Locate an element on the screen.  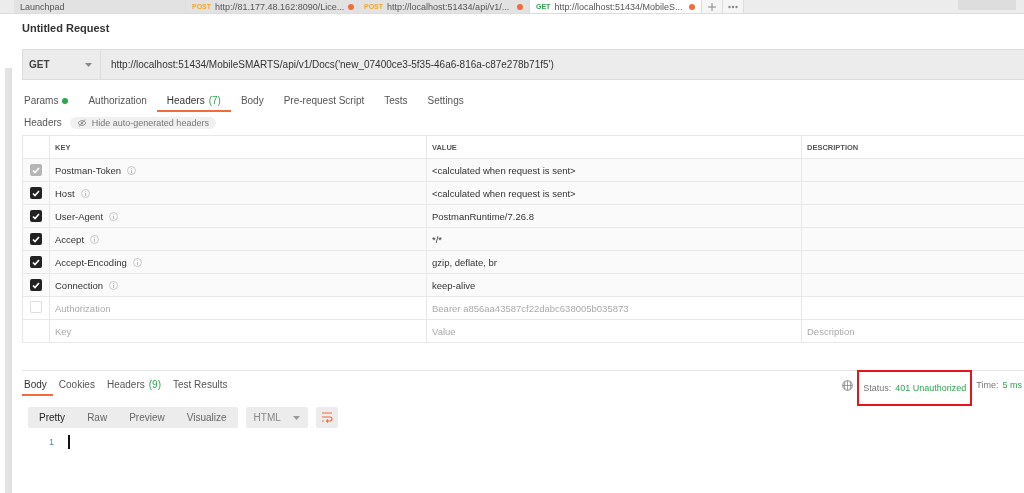
plus-icon is located at coordinates (712, 6).